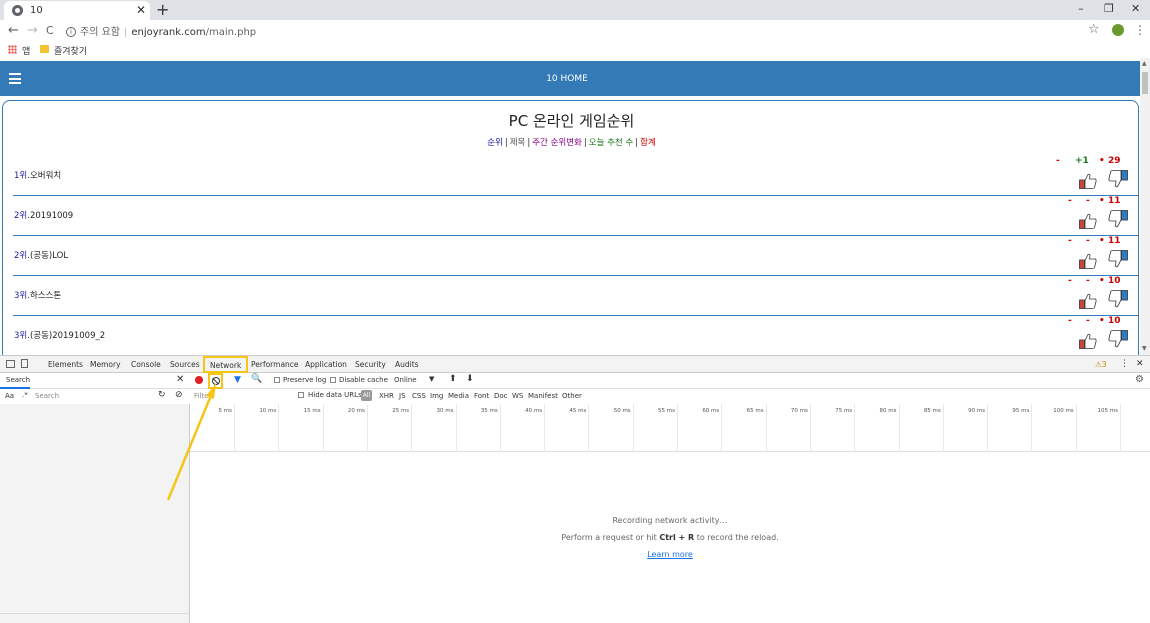 The width and height of the screenshot is (1150, 623). I want to click on filter-css: CSS, so click(419, 396).